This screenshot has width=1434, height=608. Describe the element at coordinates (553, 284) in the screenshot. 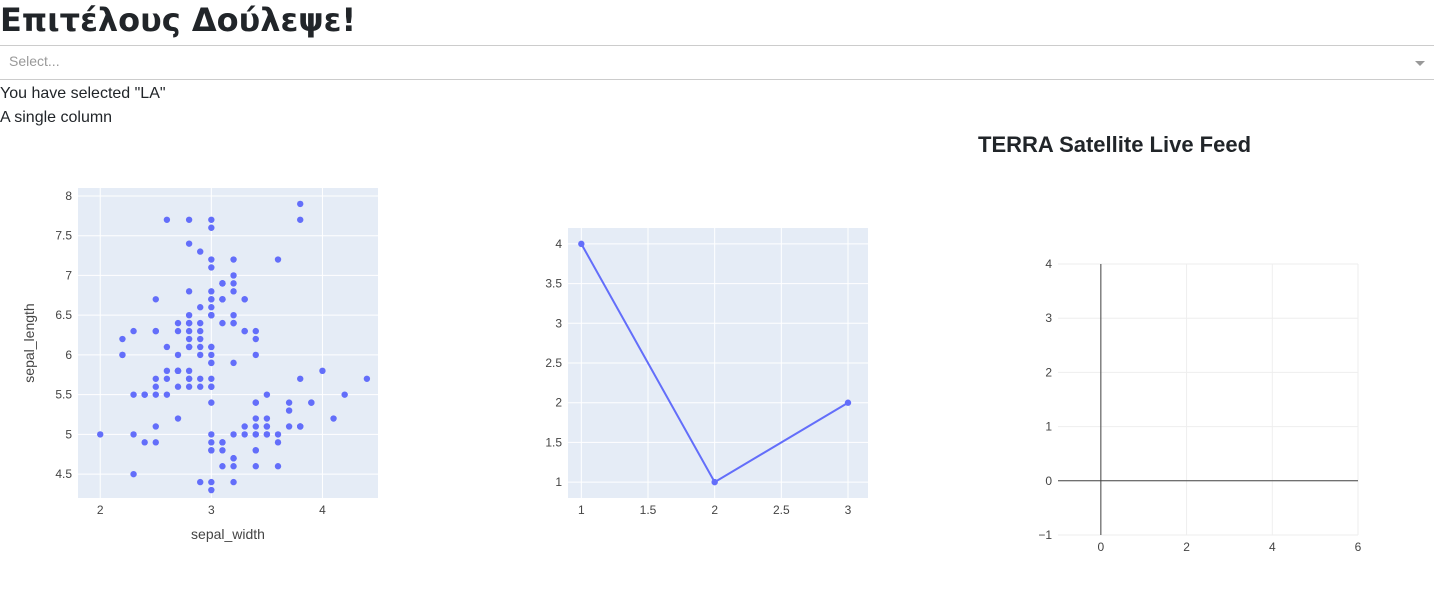

I see `y-tick-label: 3.5` at that location.